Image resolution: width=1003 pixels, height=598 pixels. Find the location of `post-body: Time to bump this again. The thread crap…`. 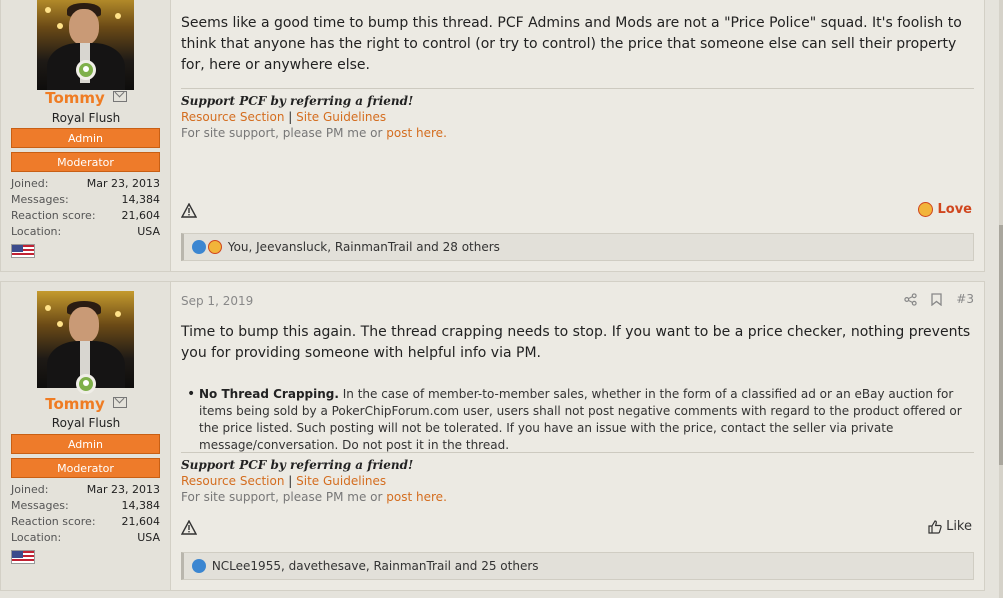

post-body: Time to bump this again. The thread crap… is located at coordinates (576, 342).